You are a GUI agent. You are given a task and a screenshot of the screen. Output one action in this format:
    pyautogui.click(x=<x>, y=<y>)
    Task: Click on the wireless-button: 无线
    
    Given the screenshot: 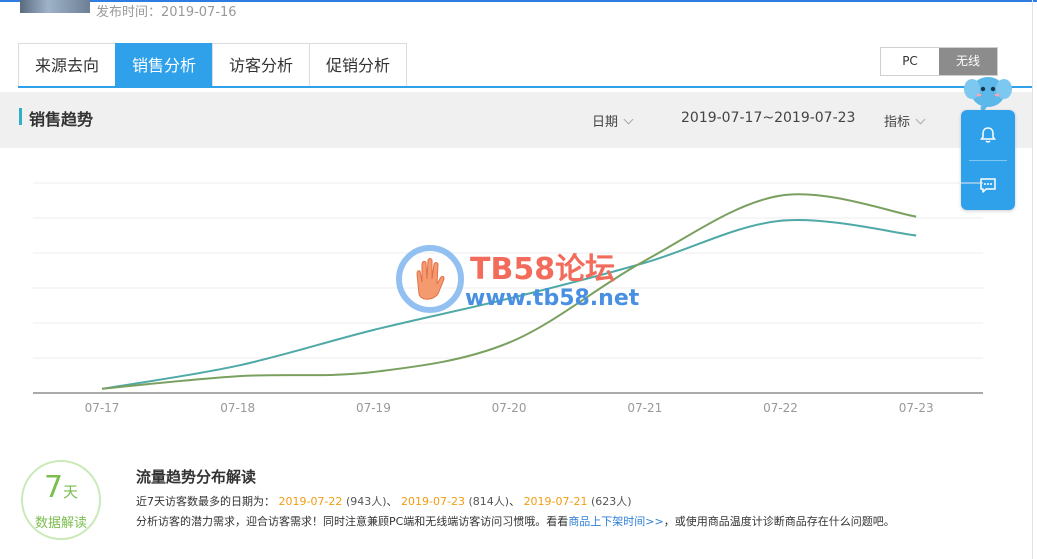 What is the action you would take?
    pyautogui.click(x=968, y=61)
    